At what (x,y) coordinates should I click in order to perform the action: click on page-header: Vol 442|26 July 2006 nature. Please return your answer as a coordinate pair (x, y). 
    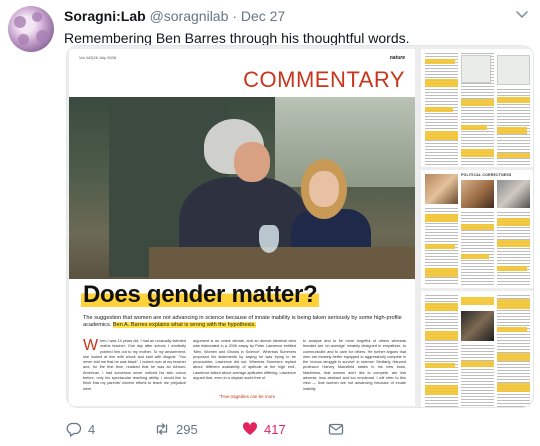
    Looking at the image, I should click on (242, 59).